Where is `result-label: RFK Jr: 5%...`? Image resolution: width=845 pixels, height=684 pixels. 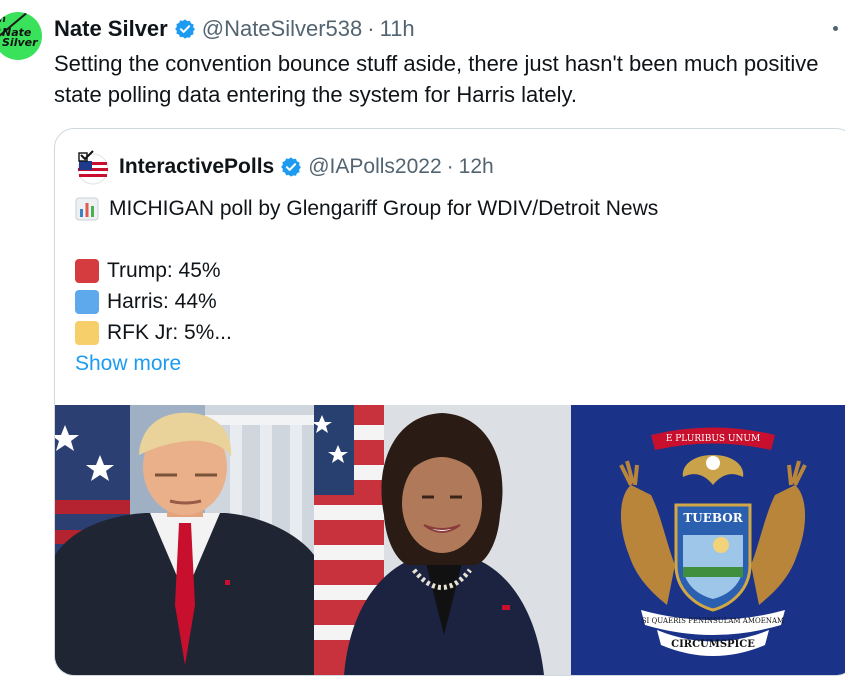 result-label: RFK Jr: 5%... is located at coordinates (169, 332).